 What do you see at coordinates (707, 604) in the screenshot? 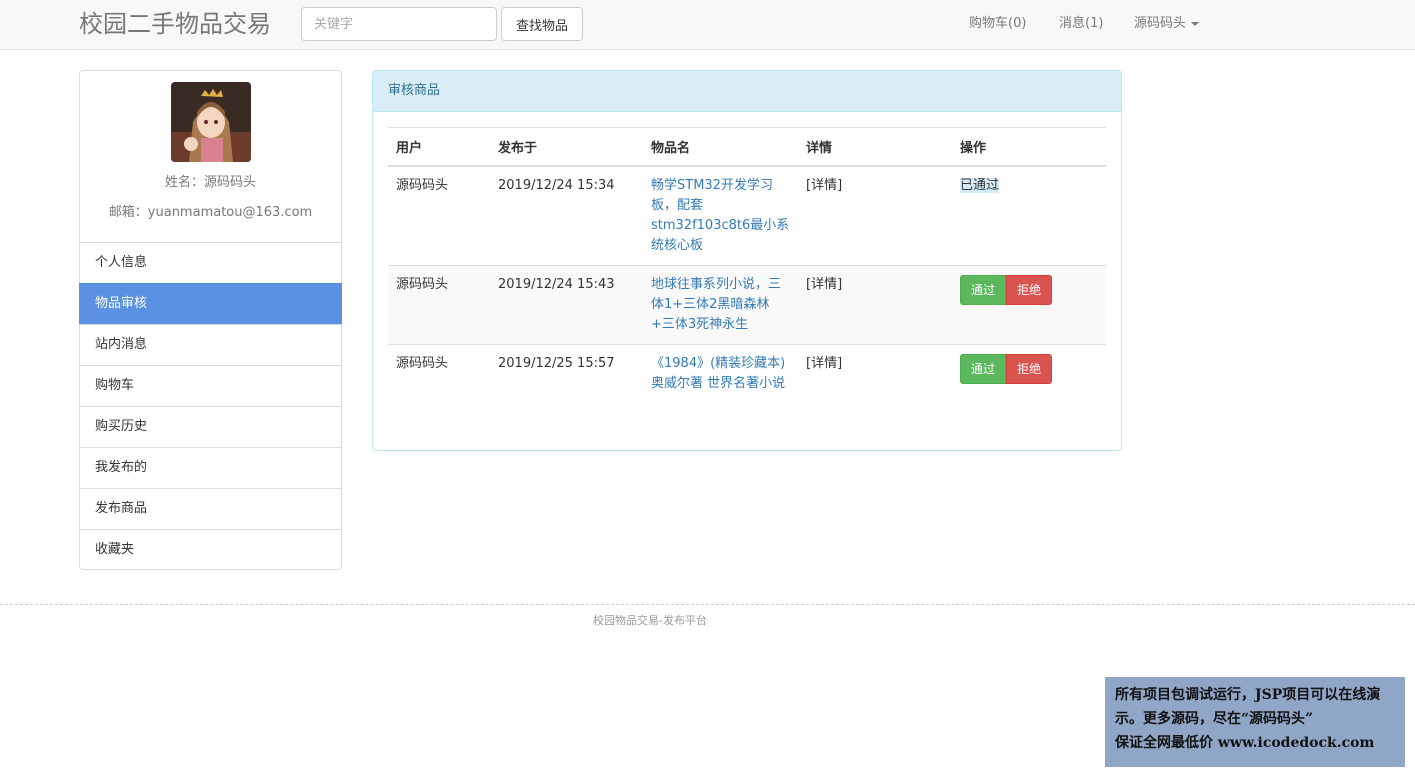
I see `footer-divider` at bounding box center [707, 604].